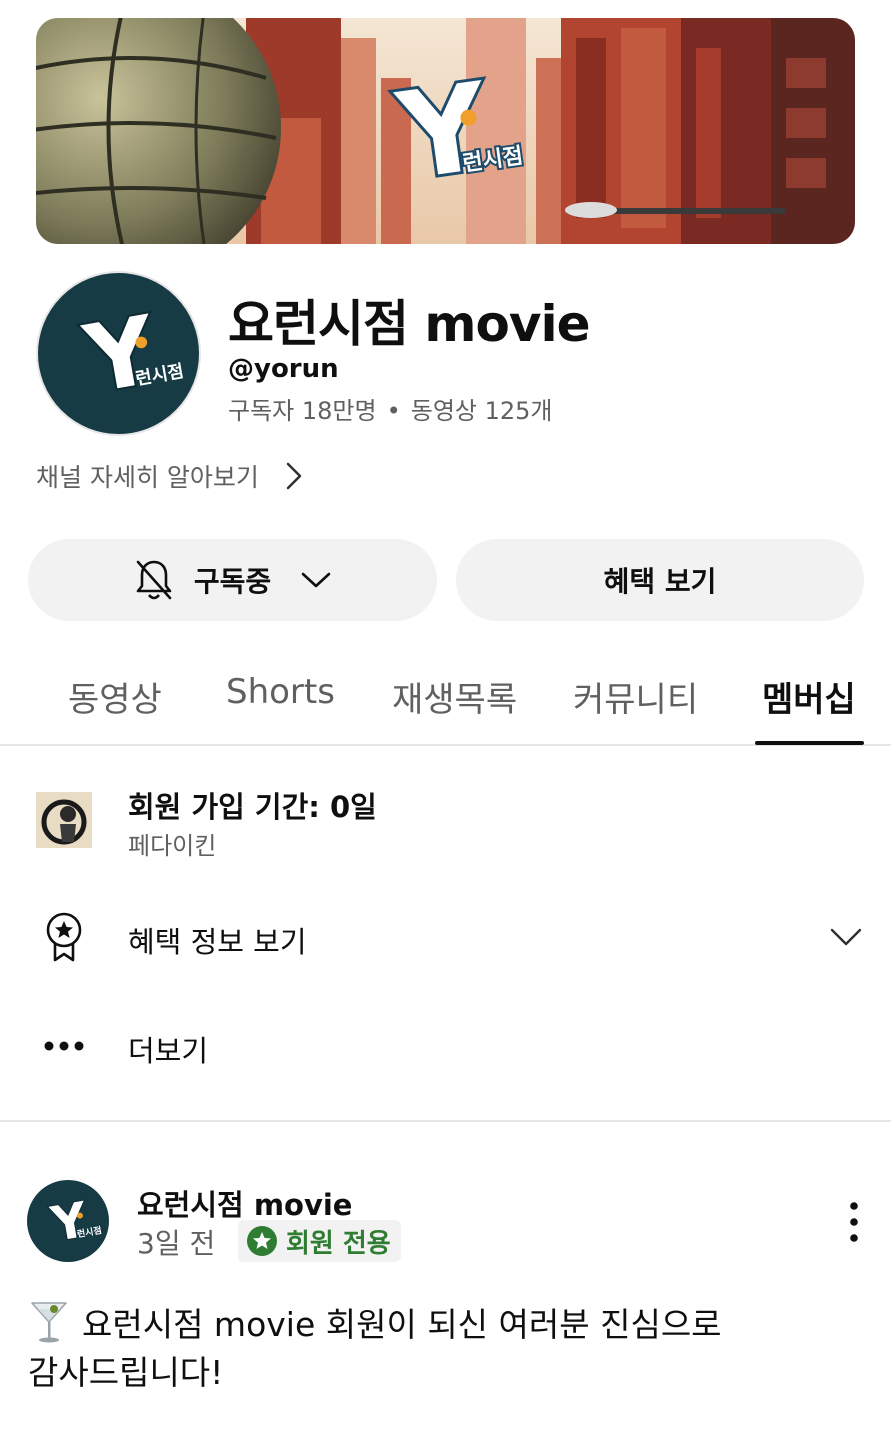 The height and width of the screenshot is (1440, 891). Describe the element at coordinates (375, 1348) in the screenshot. I see `post-text: 요런시점 movie 회원이 되신 여러분 진심으로 감사드립니다!` at that location.